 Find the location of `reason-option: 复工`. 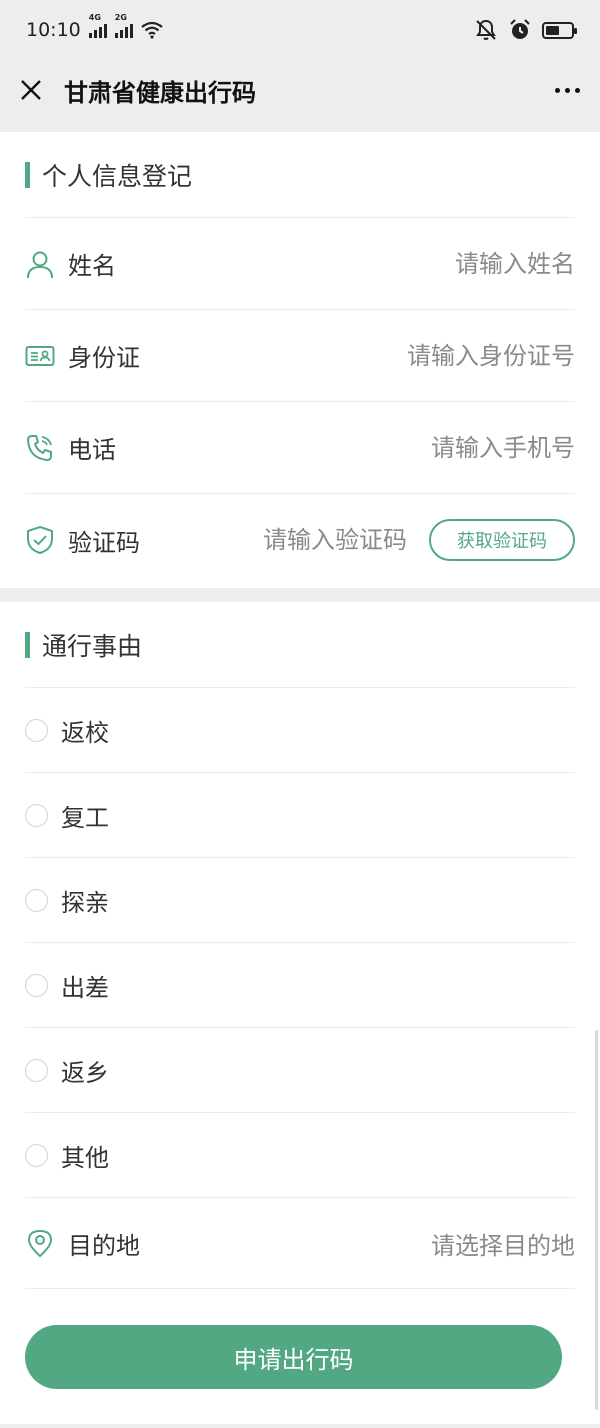

reason-option: 复工 is located at coordinates (300, 815).